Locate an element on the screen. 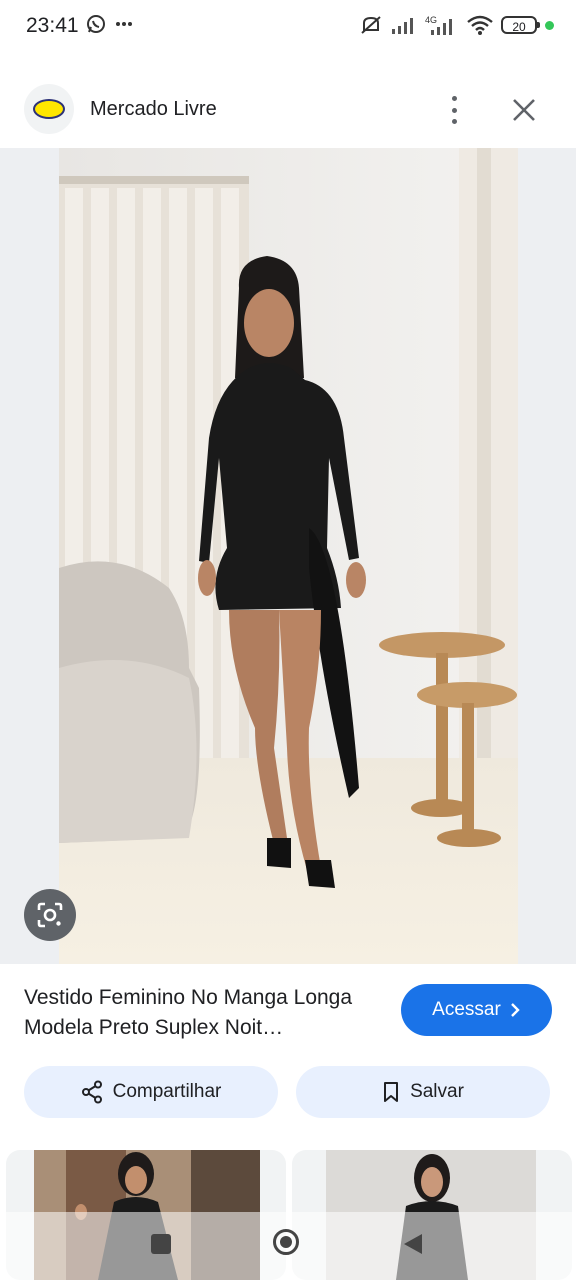 The image size is (576, 1280). clock: 23:41 is located at coordinates (52, 25).